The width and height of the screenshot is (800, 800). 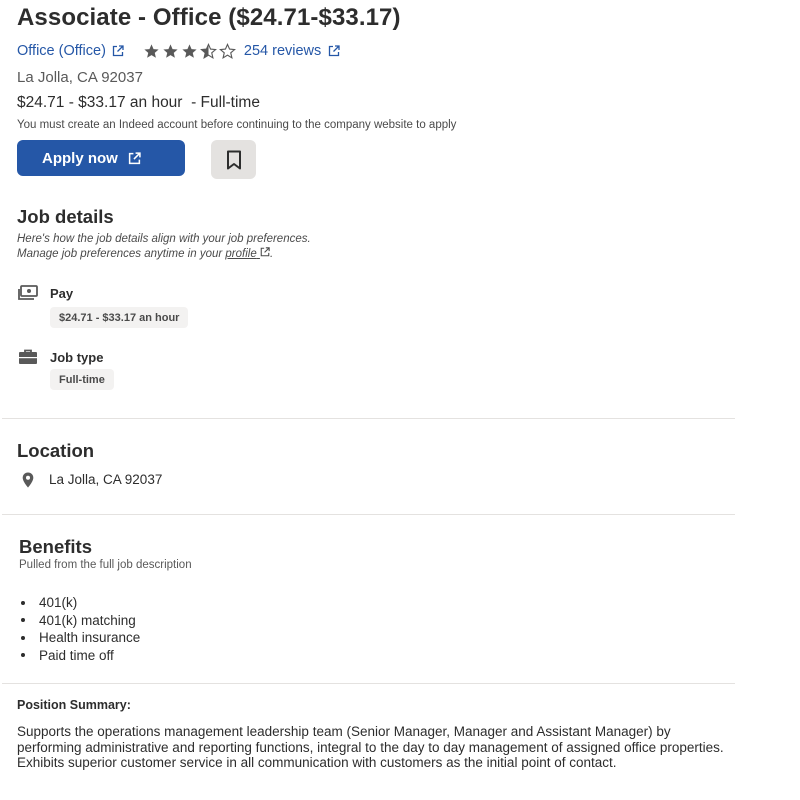 I want to click on rating-stars, so click(x=189, y=51).